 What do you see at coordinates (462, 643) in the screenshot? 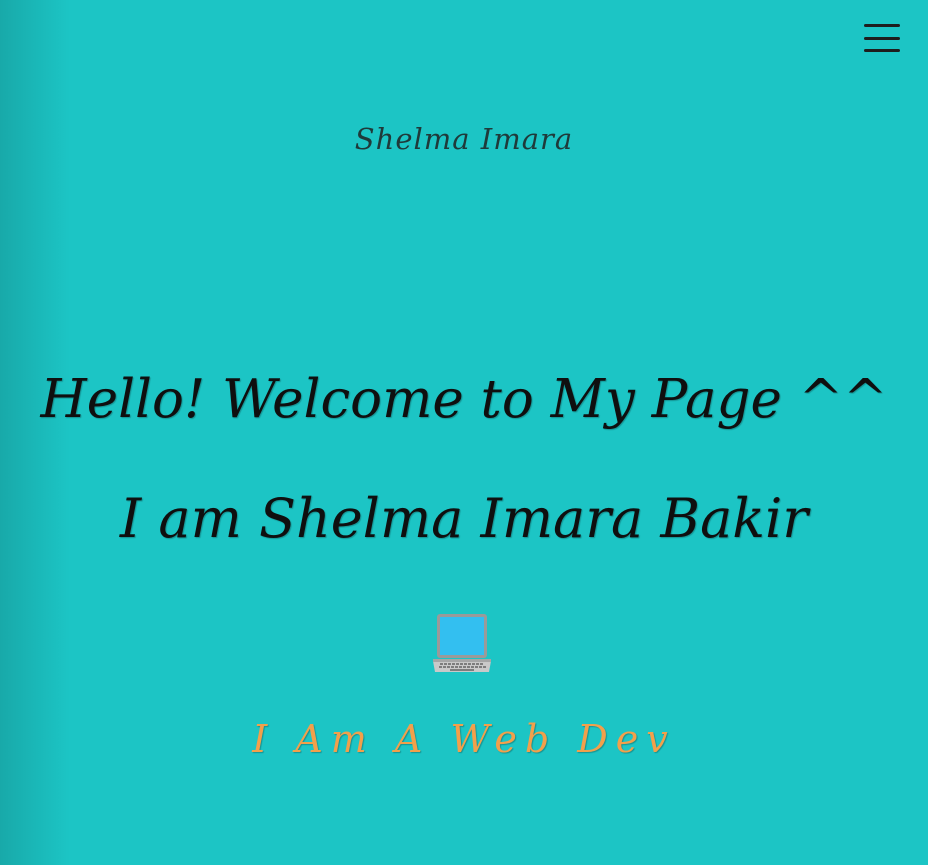
I see `laptop-icon` at bounding box center [462, 643].